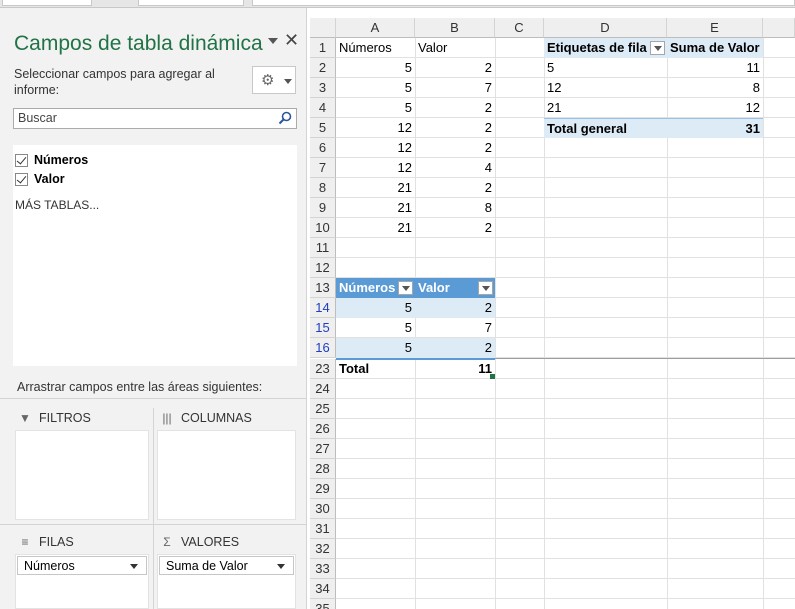 This screenshot has width=795, height=609. What do you see at coordinates (715, 108) in the screenshot?
I see `pivot-row-value: 12` at bounding box center [715, 108].